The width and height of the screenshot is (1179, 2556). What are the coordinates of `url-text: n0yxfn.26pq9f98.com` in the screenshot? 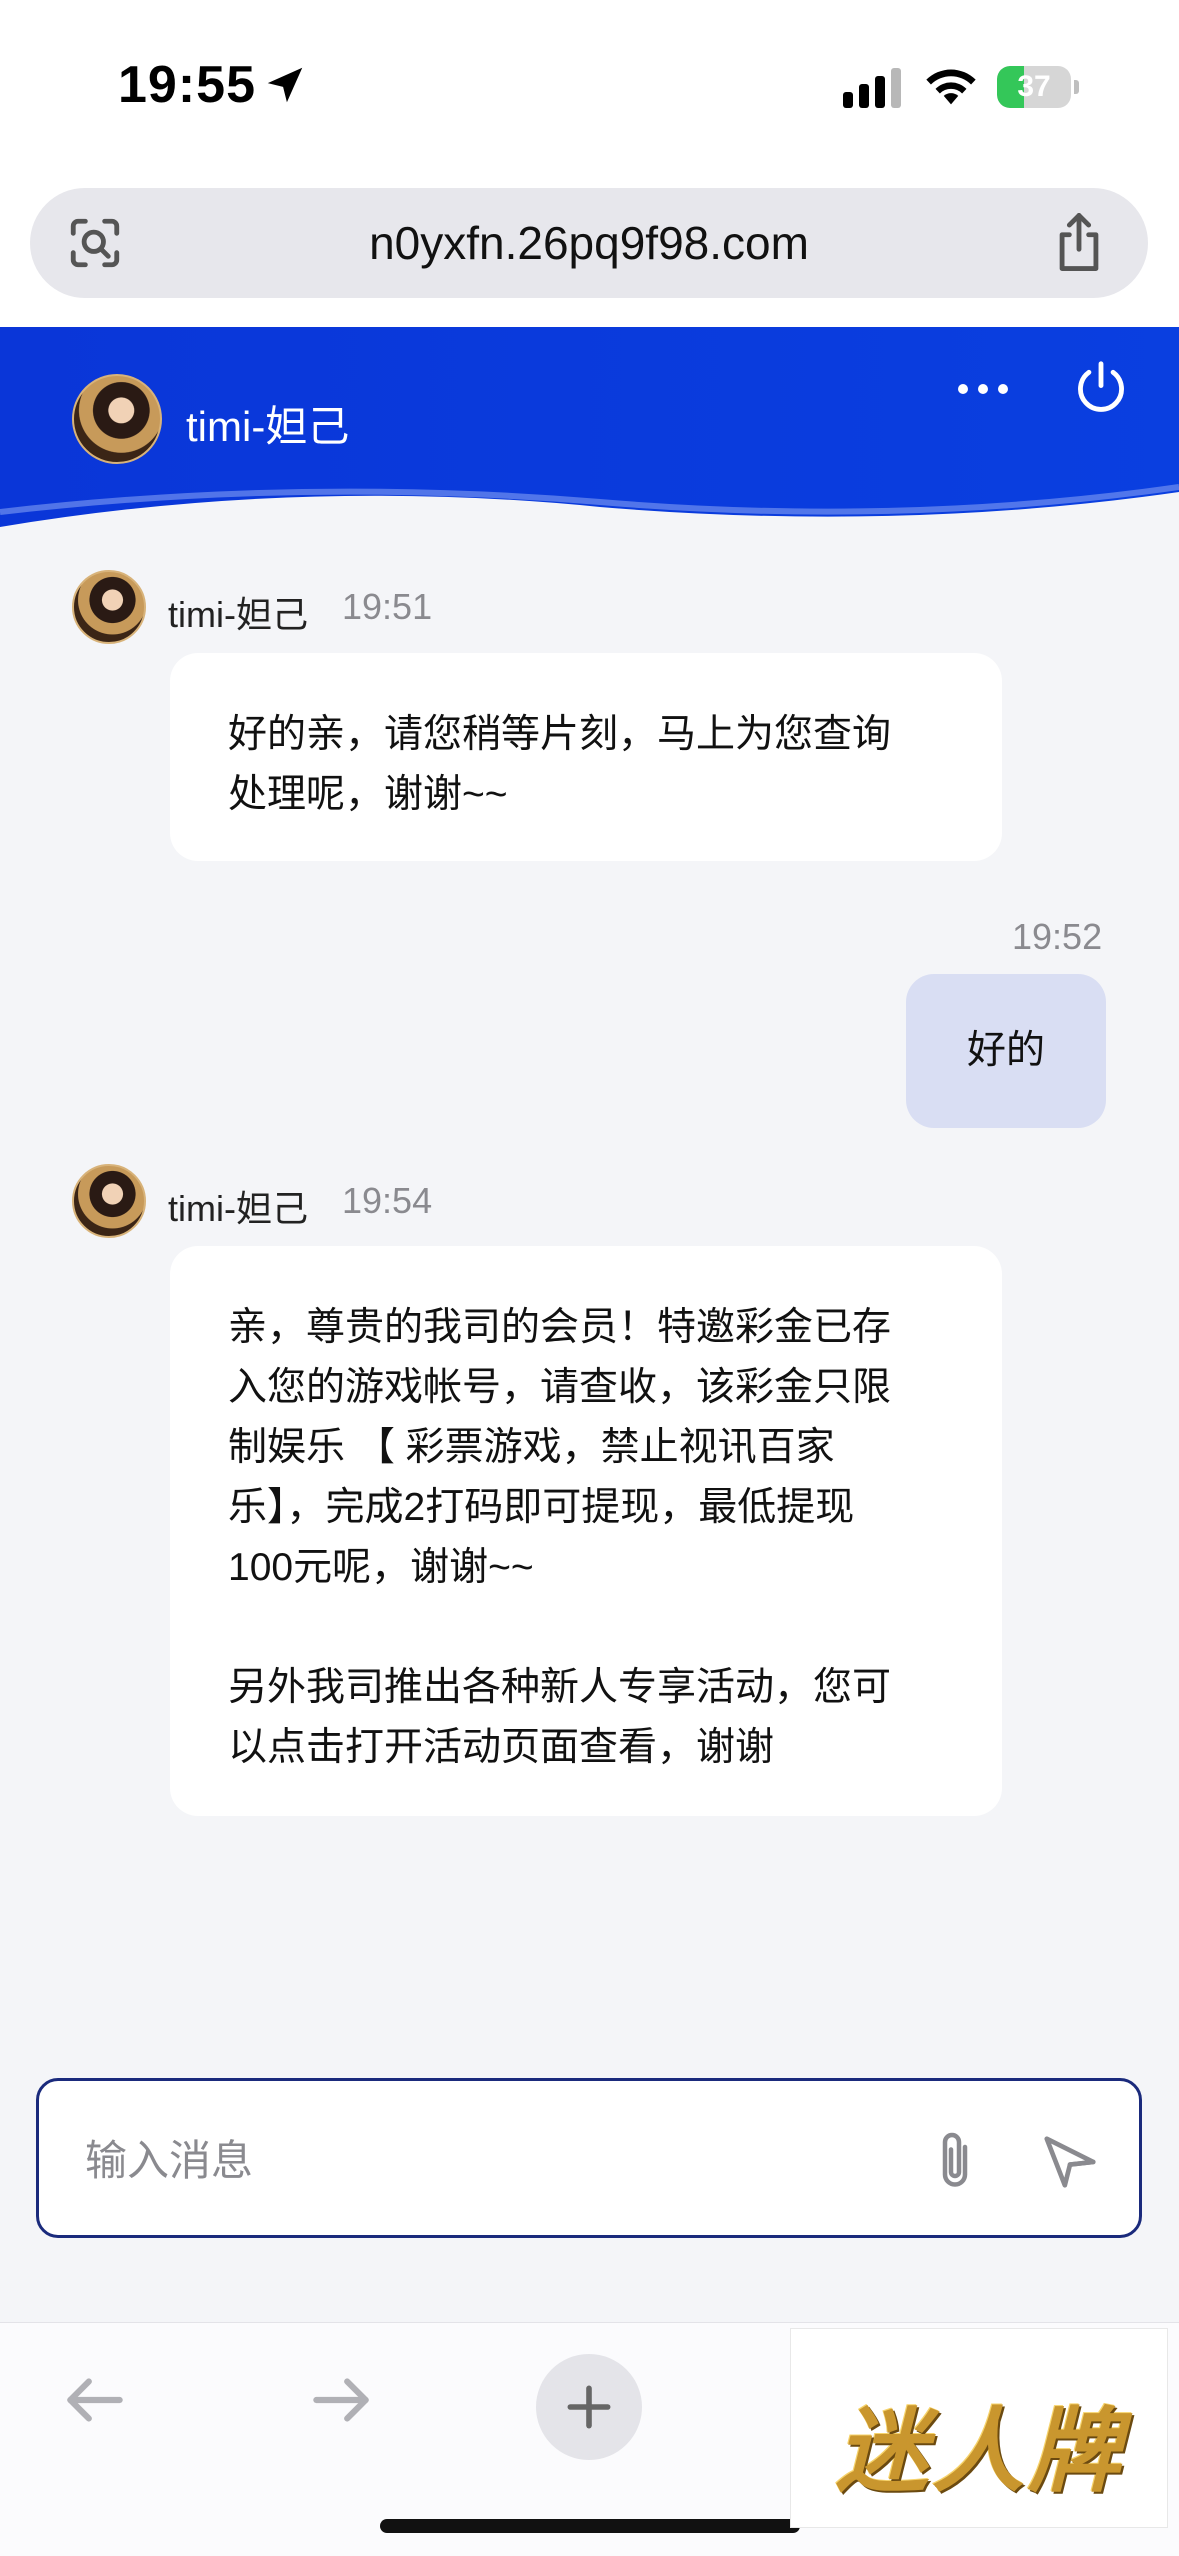 It's located at (589, 243).